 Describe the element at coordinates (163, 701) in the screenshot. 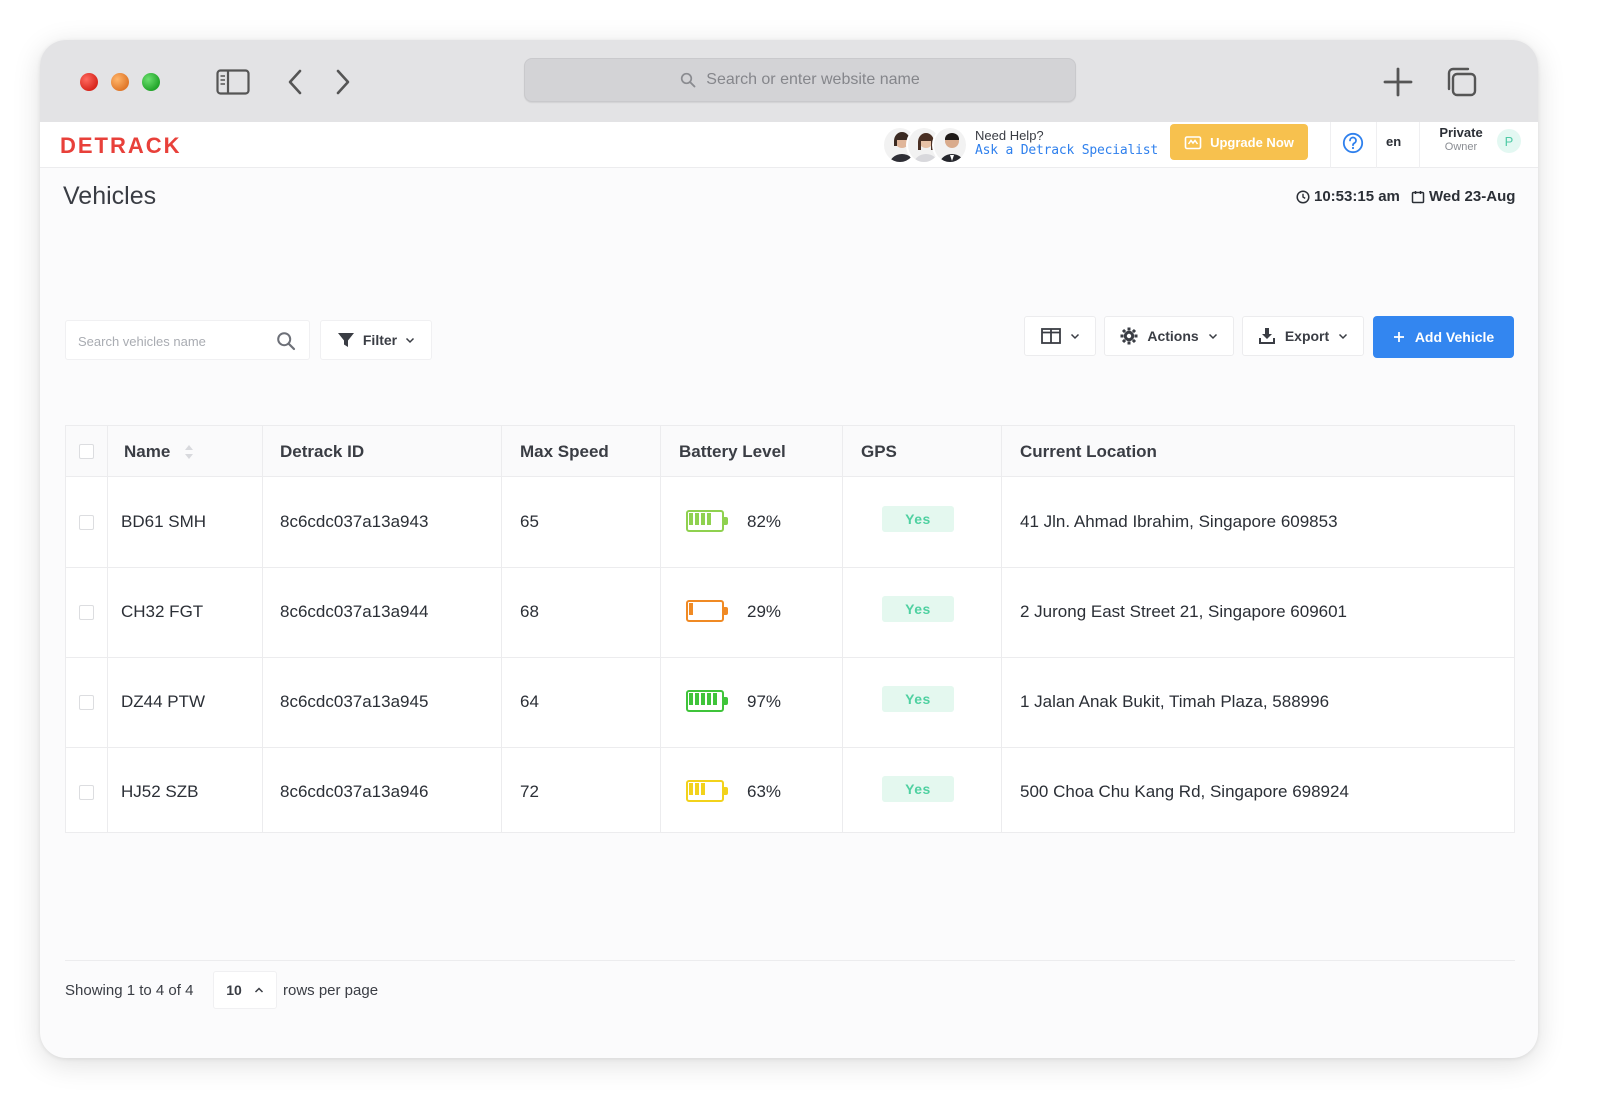

I see `vehicle-name: DZ44 PTW` at that location.